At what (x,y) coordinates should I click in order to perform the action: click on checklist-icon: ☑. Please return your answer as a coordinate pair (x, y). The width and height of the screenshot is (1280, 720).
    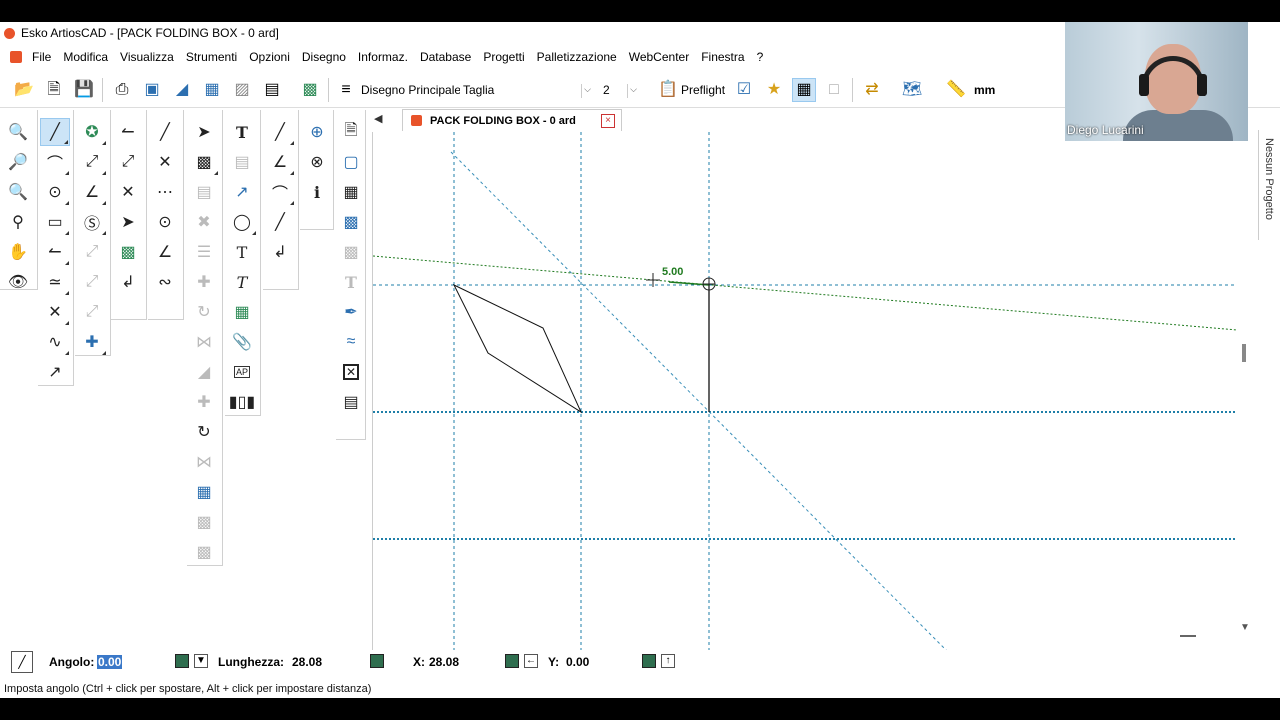
    Looking at the image, I should click on (744, 90).